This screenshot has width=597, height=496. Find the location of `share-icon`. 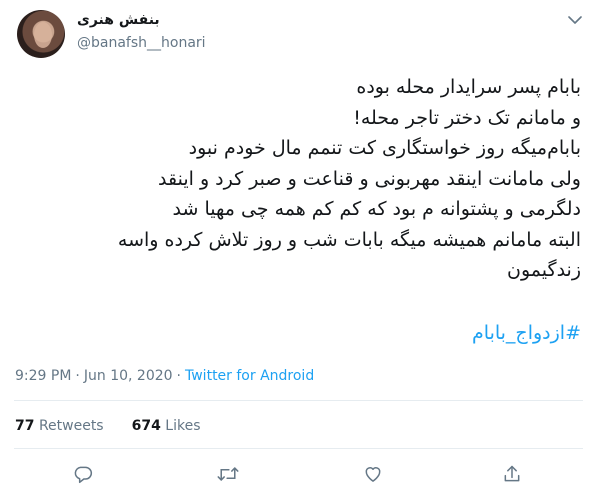

share-icon is located at coordinates (512, 474).